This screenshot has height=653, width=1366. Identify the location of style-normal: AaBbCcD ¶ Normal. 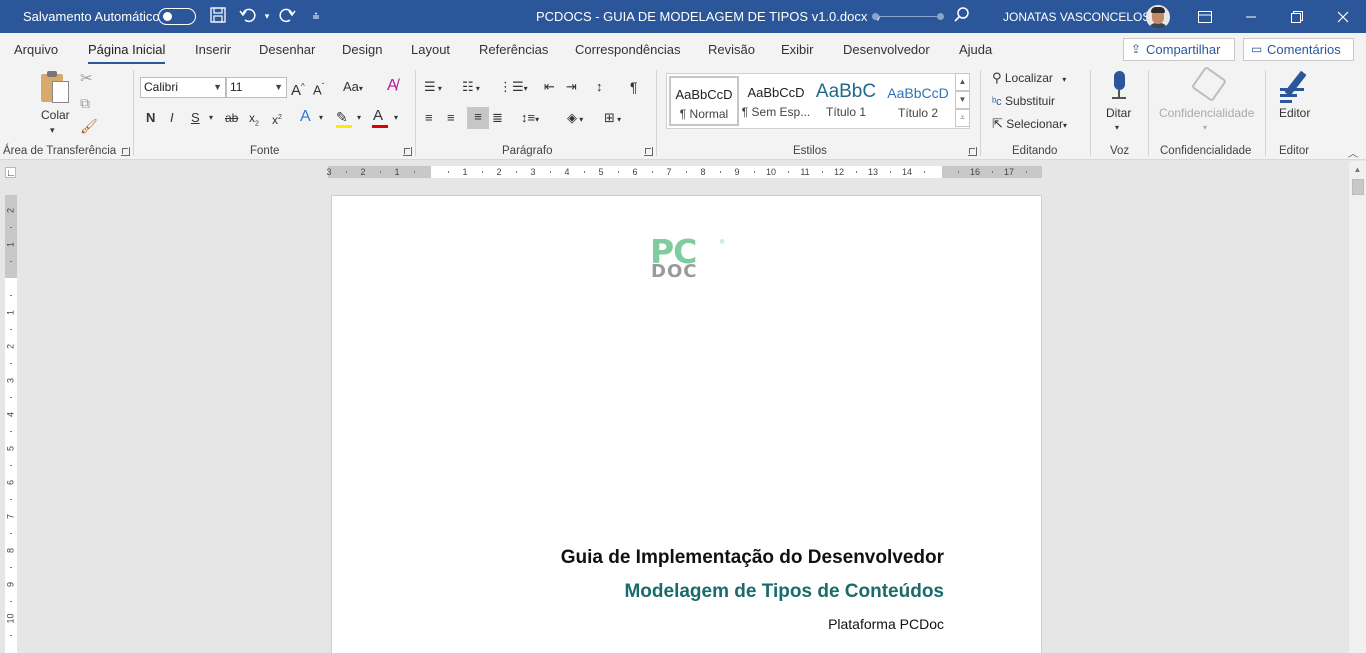
(704, 101).